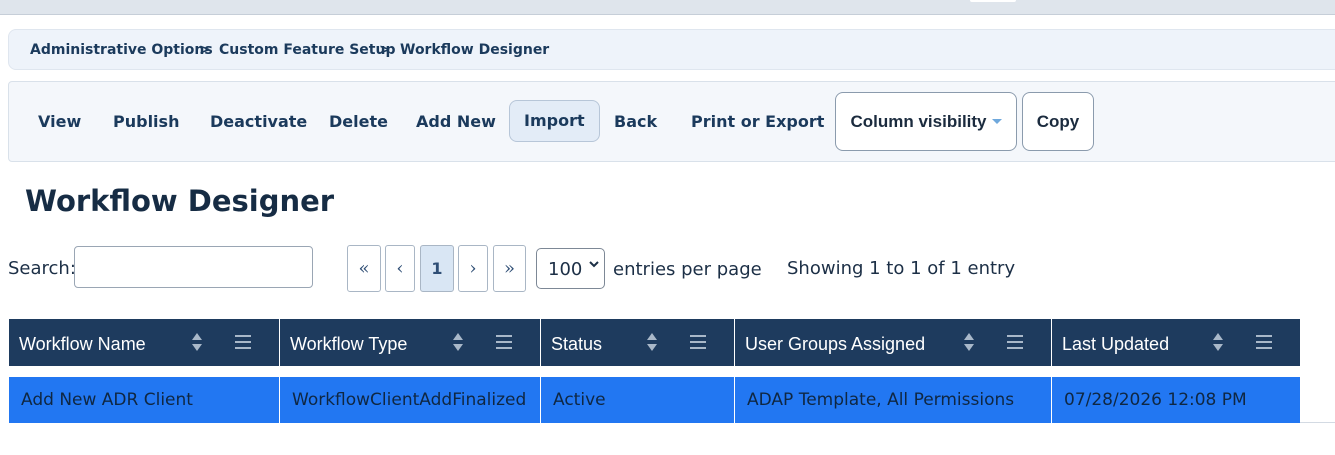  I want to click on cell-last-updated: 07/28/2026 12:08 PM, so click(1176, 400).